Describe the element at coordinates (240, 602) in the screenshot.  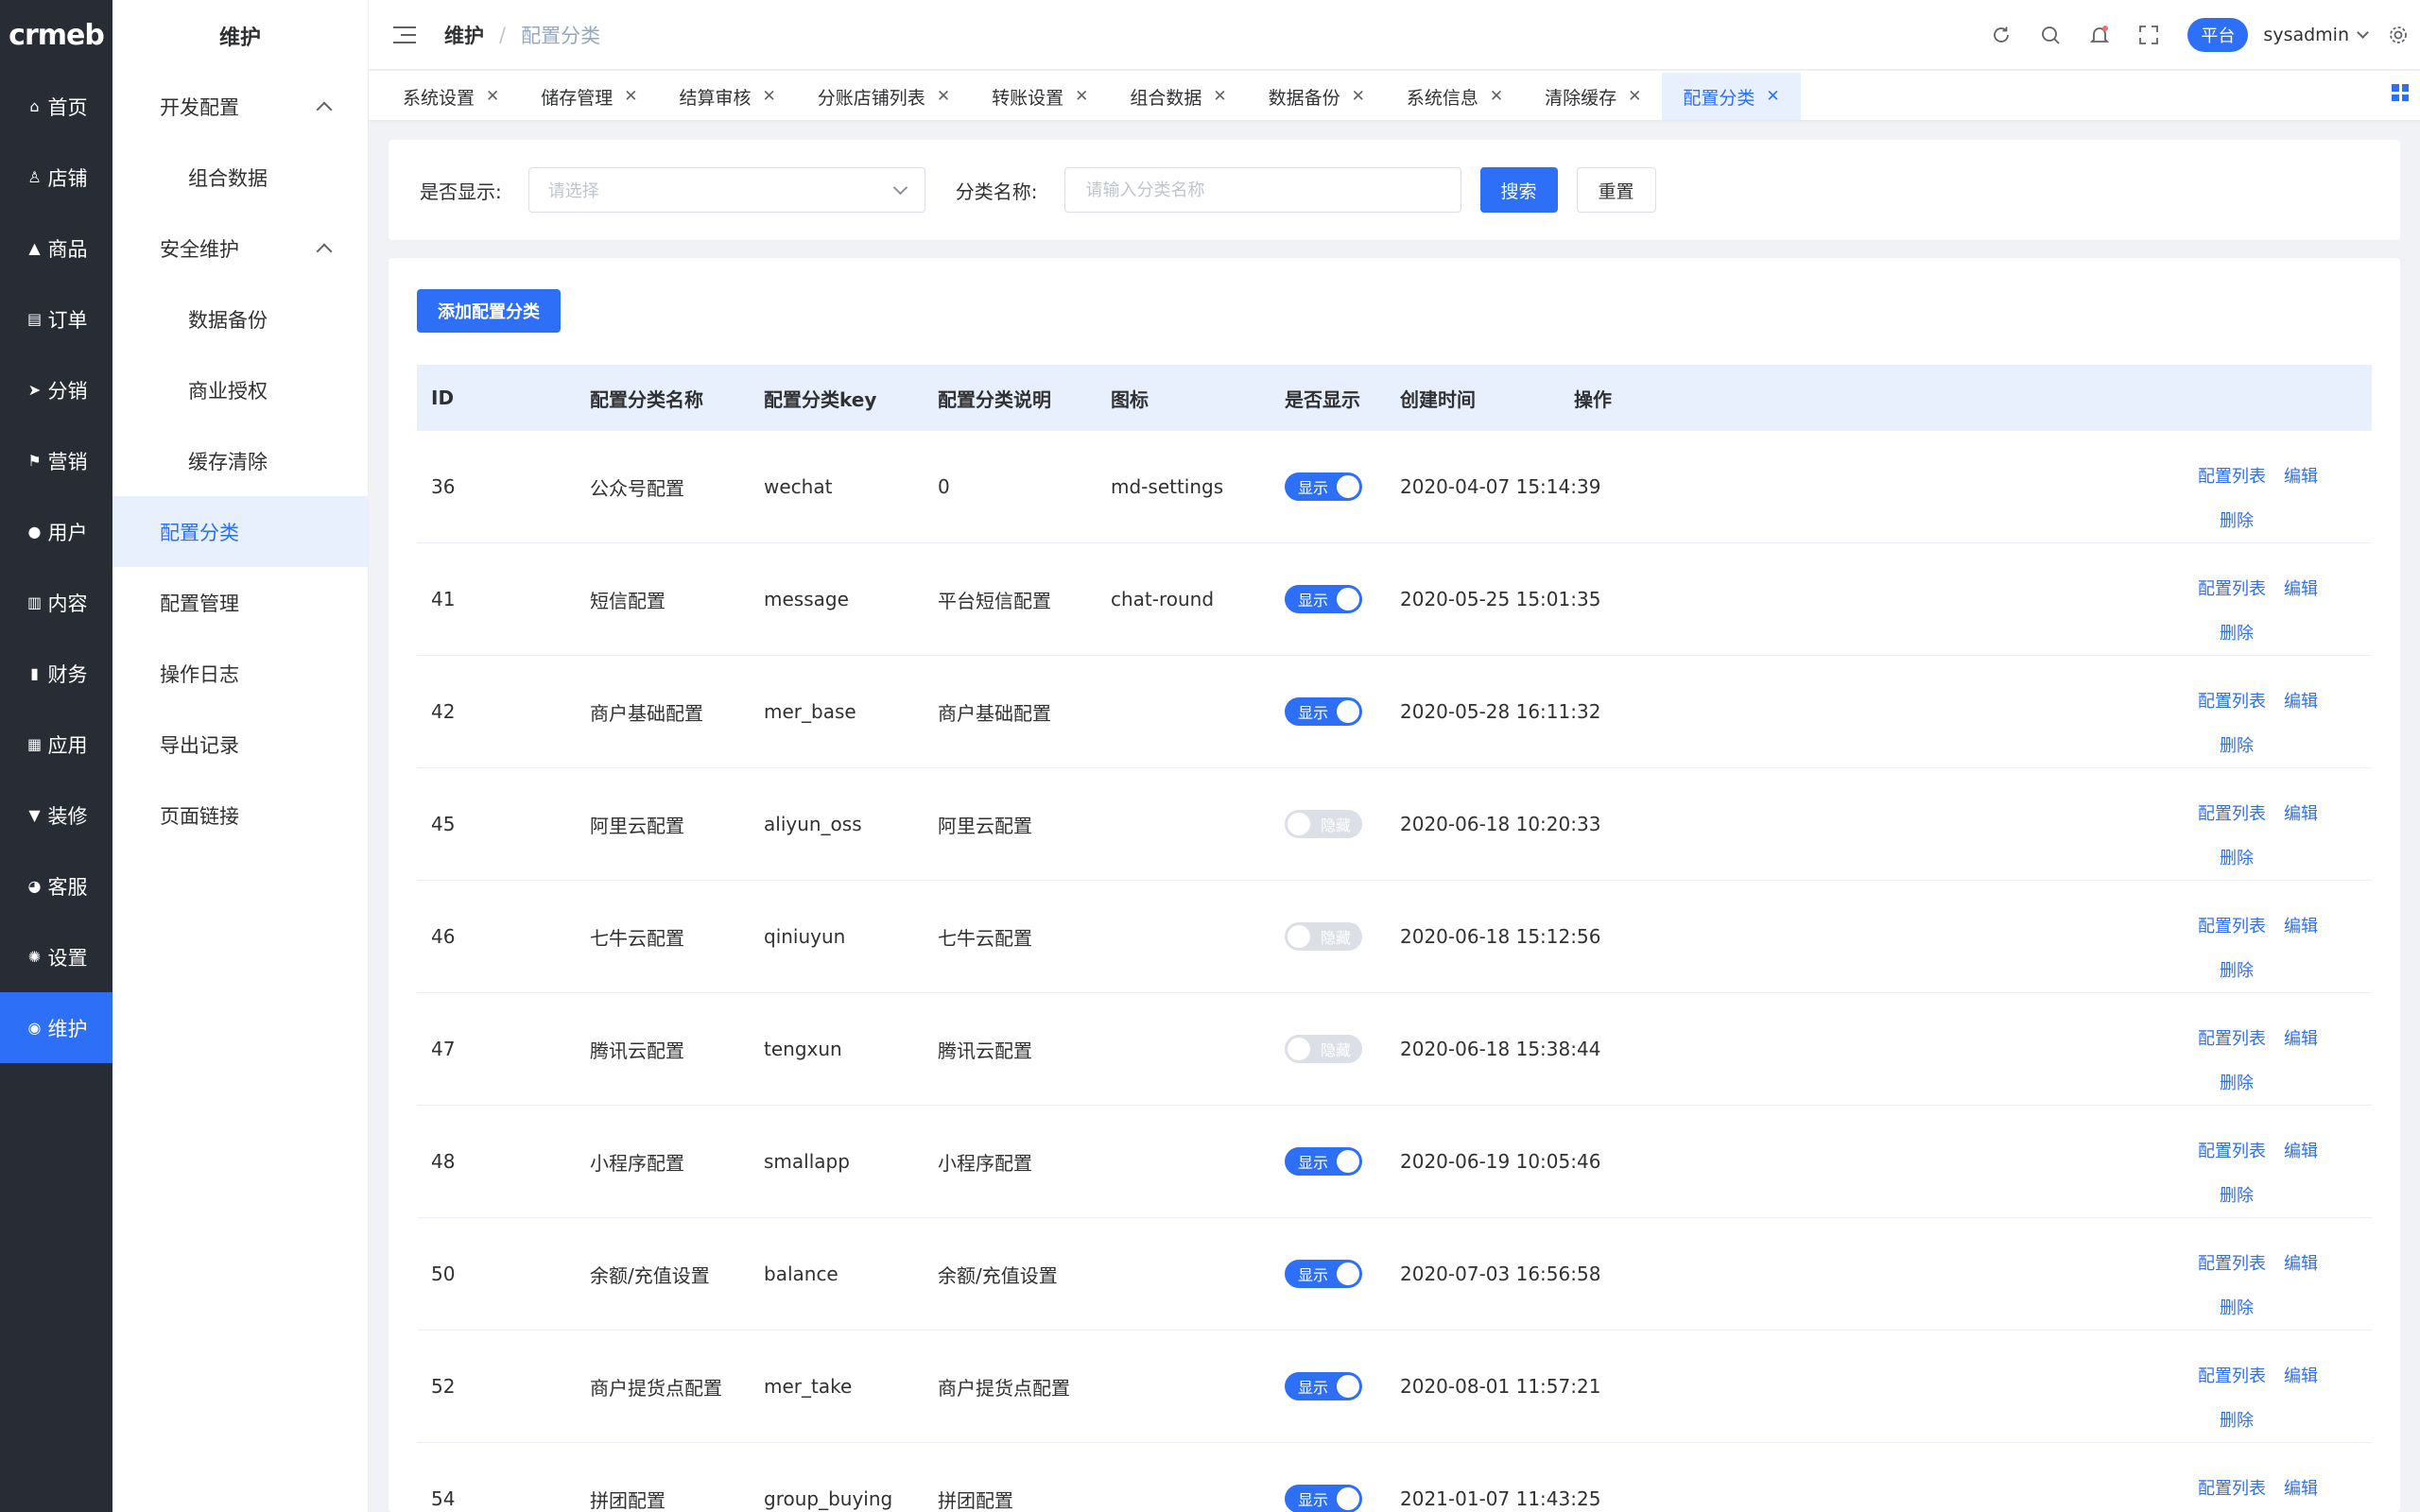
I see `secondary-nav-item: 配置管理` at that location.